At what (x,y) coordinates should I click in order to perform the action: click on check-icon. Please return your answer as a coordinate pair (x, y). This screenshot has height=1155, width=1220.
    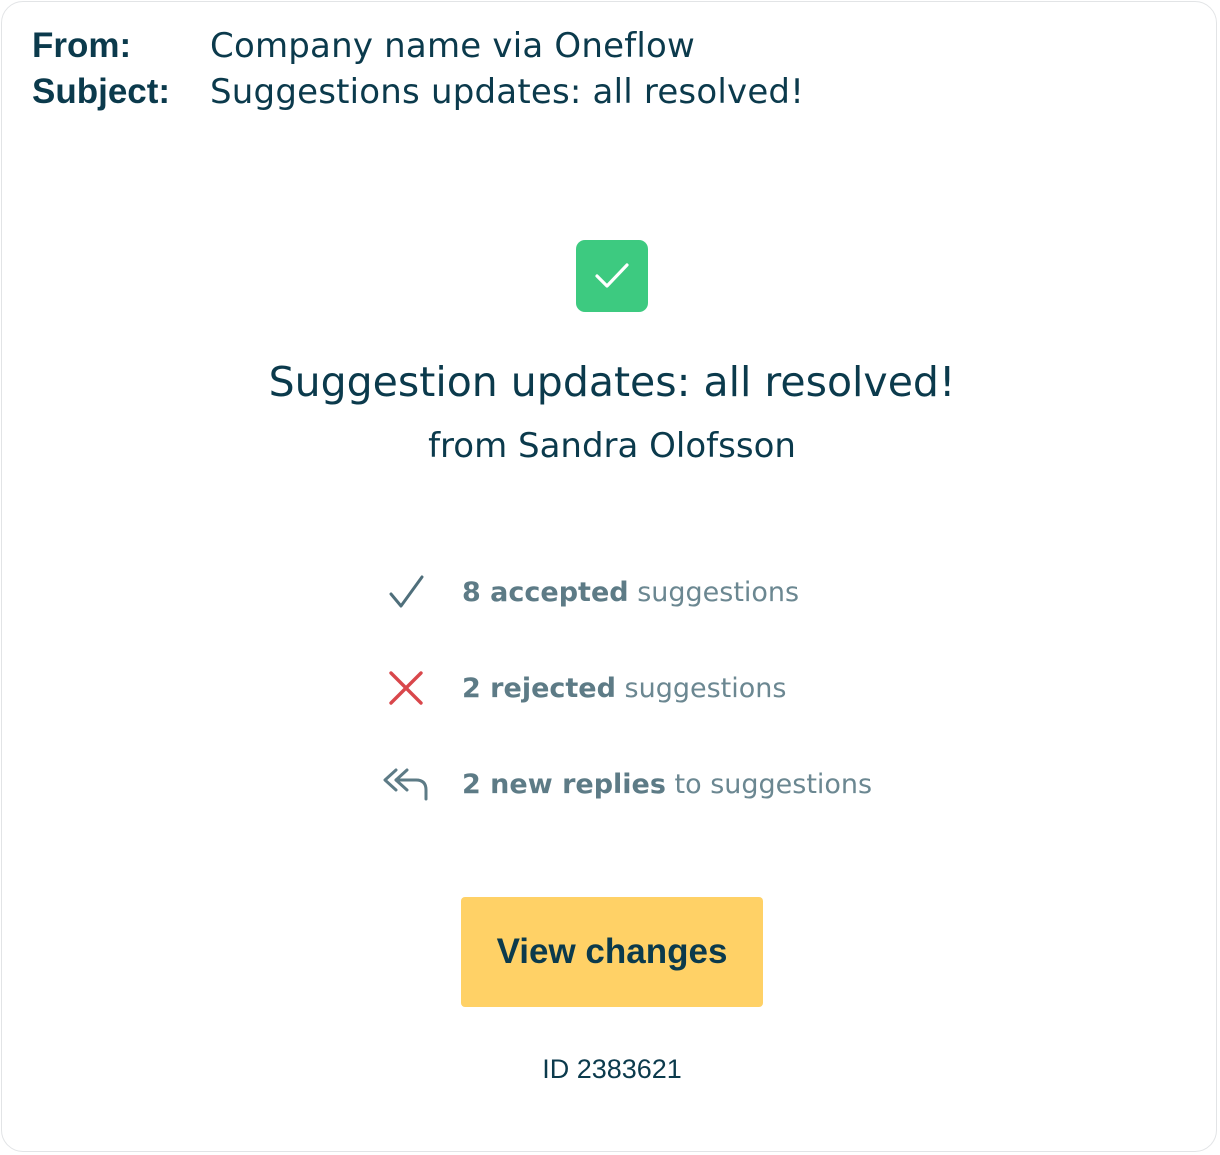
    Looking at the image, I should click on (612, 276).